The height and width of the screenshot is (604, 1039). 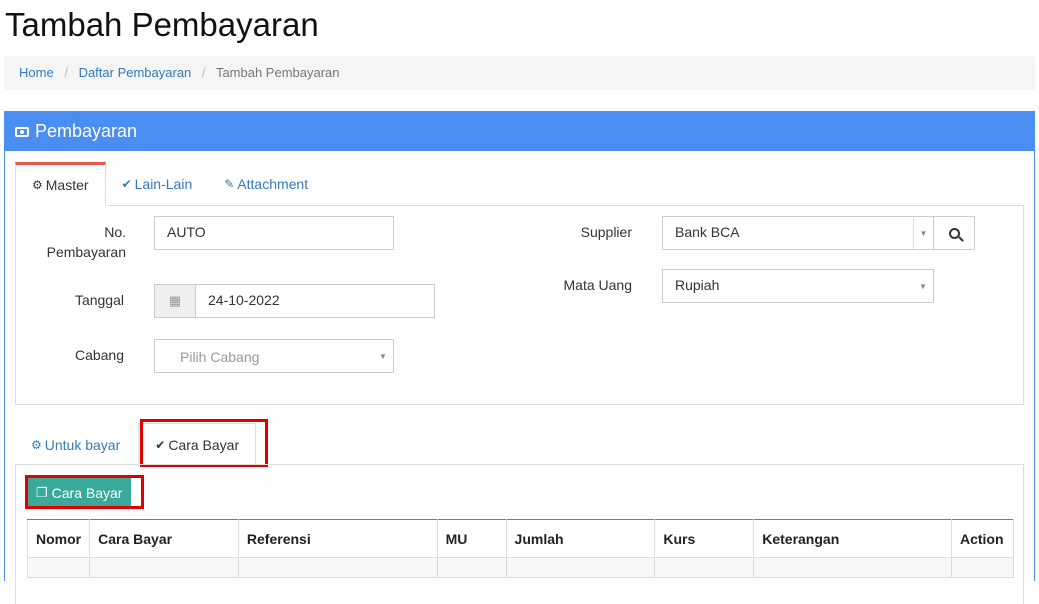 I want to click on tab-master: ⚙ Master, so click(x=60, y=184).